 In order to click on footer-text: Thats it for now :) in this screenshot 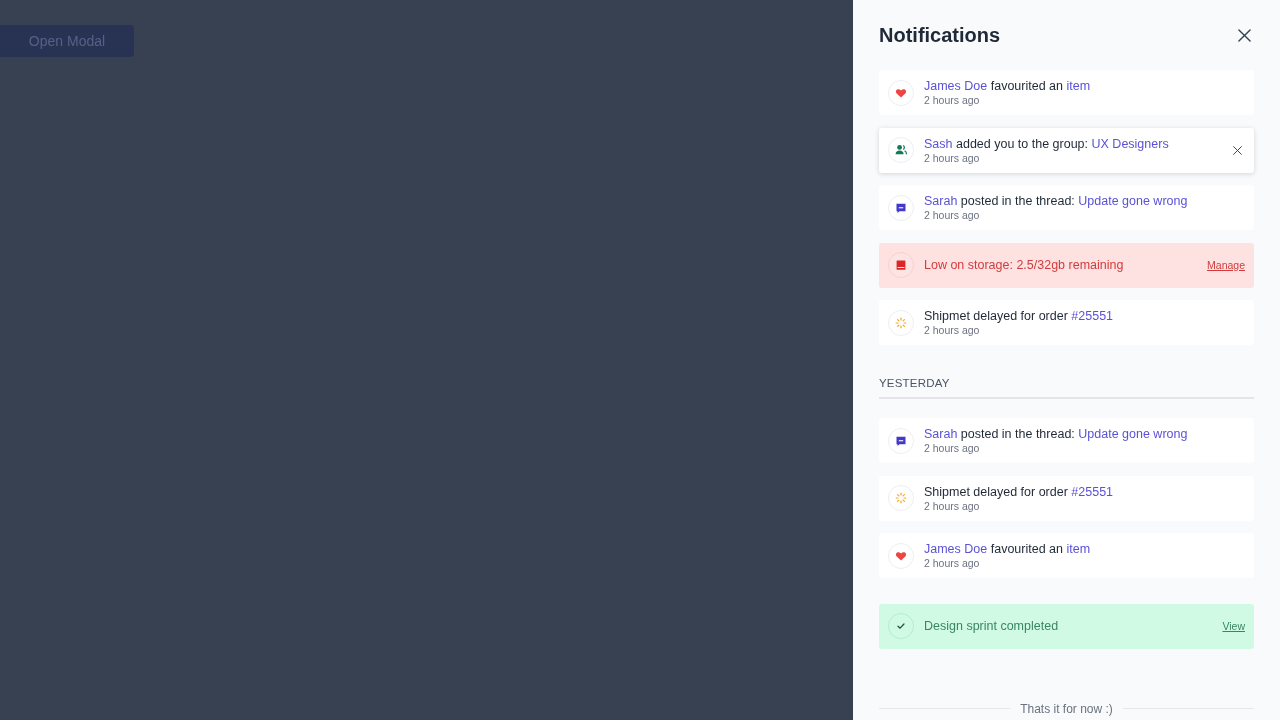, I will do `click(1066, 708)`.